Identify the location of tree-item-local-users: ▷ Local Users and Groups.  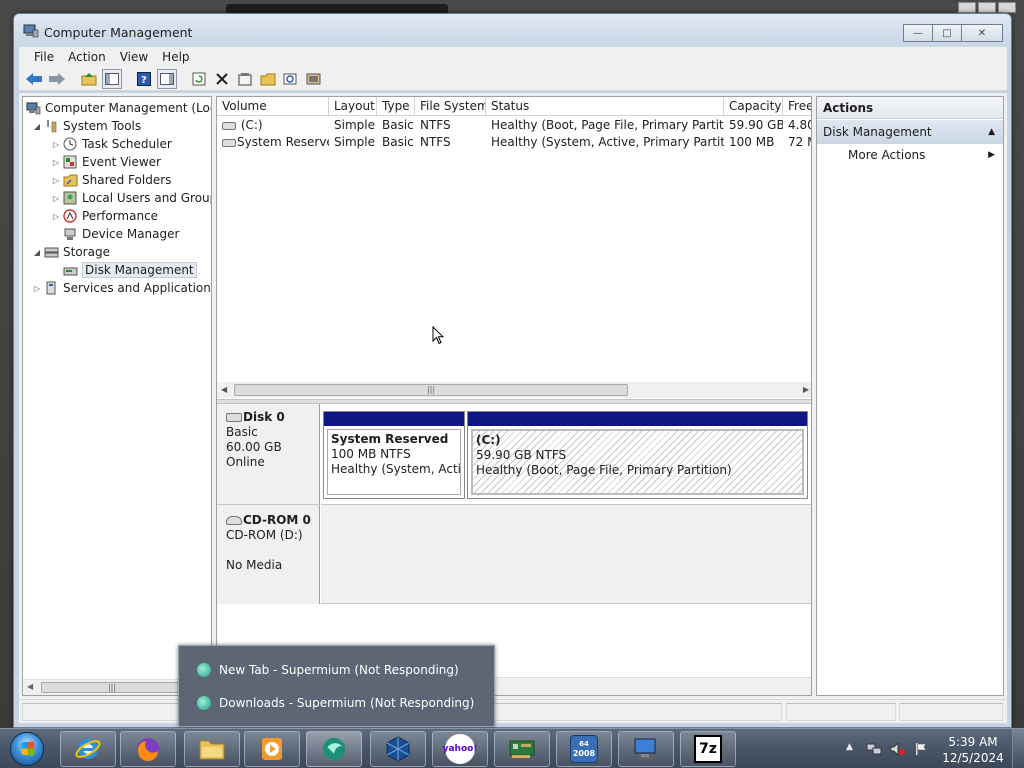
(130, 198).